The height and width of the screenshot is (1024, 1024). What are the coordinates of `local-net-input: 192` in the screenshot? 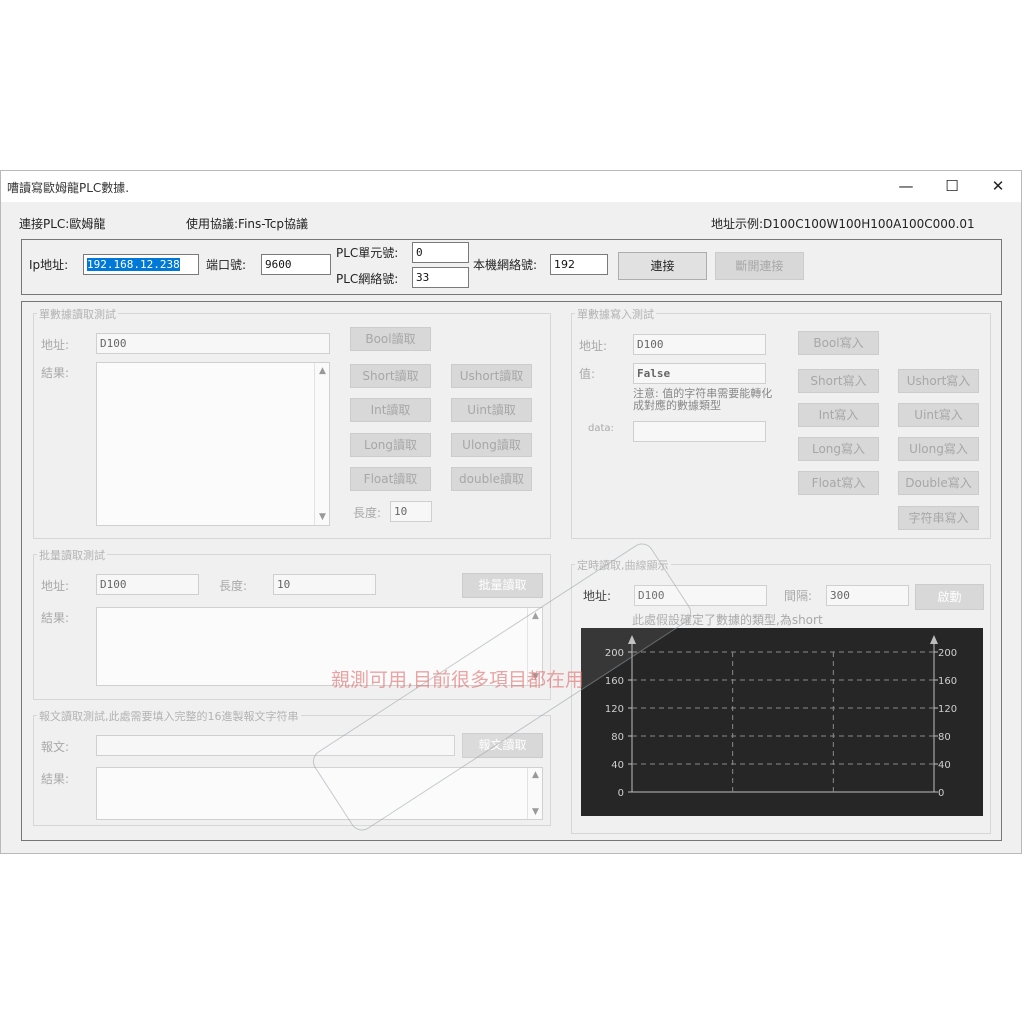 It's located at (579, 264).